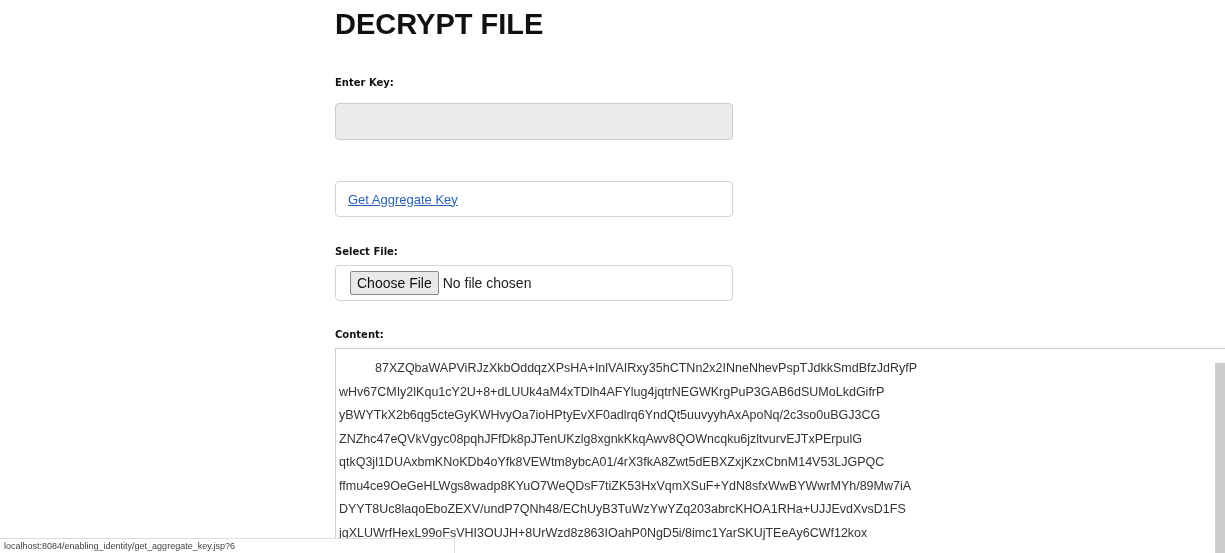  Describe the element at coordinates (227, 545) in the screenshot. I see `status-bar-url: localhost:8084/enabling_identity/get_aggregate_key.jsp?6` at that location.